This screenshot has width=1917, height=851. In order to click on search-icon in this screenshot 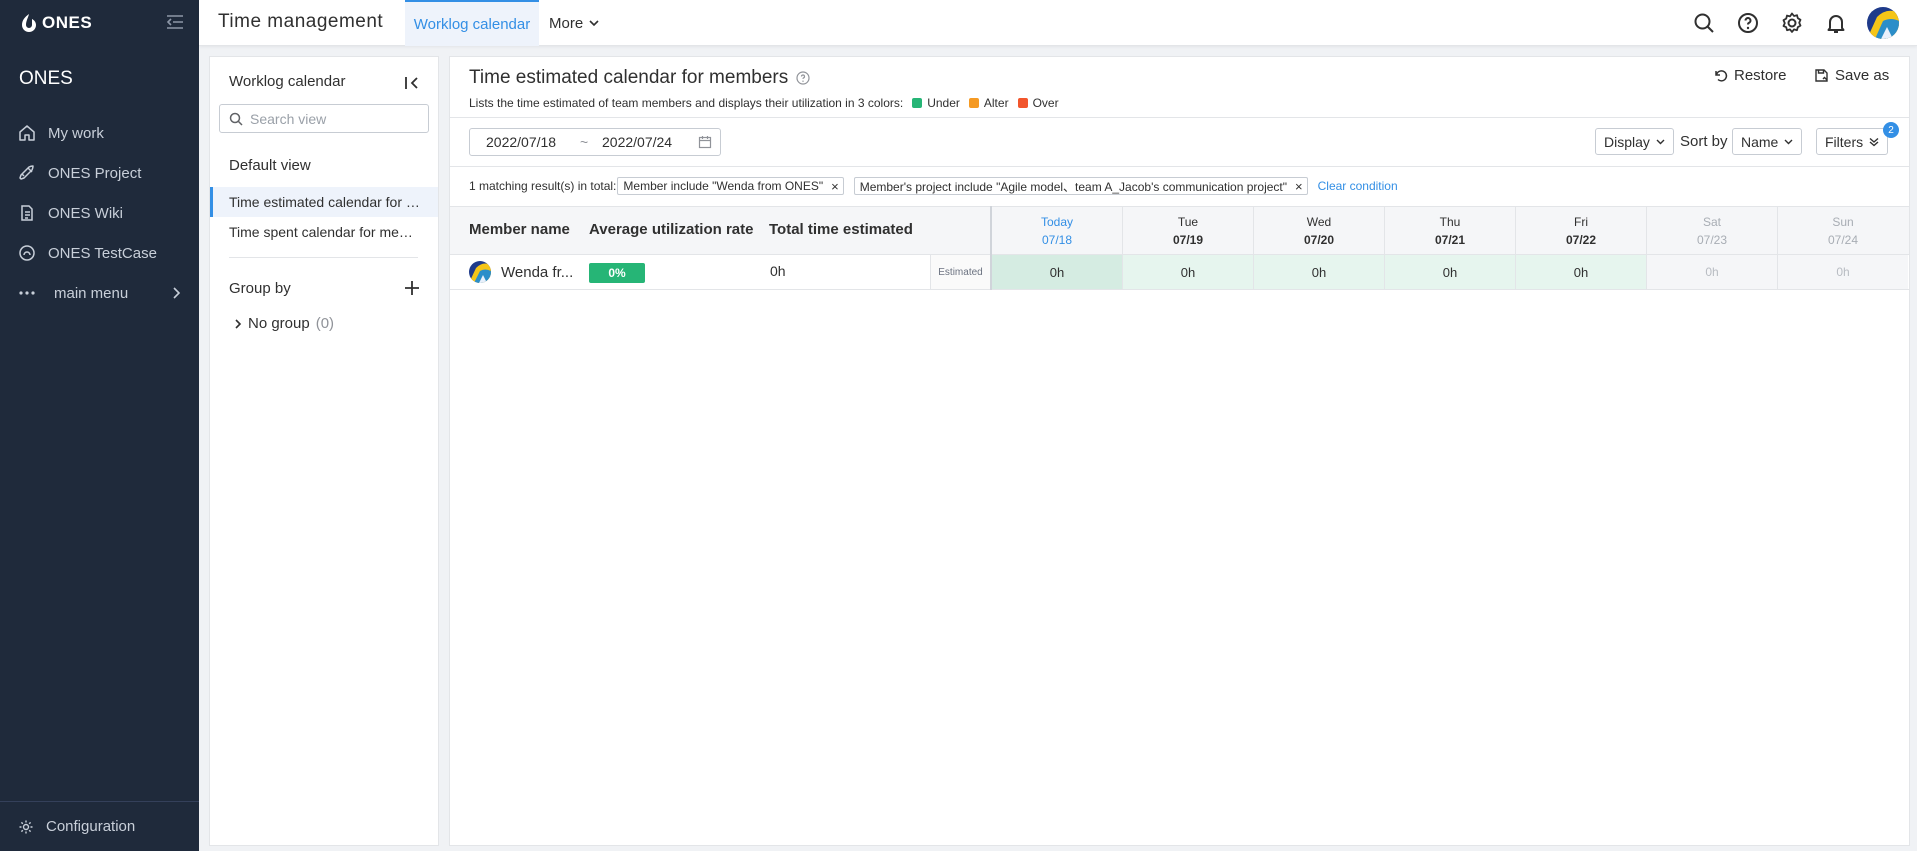, I will do `click(1704, 23)`.